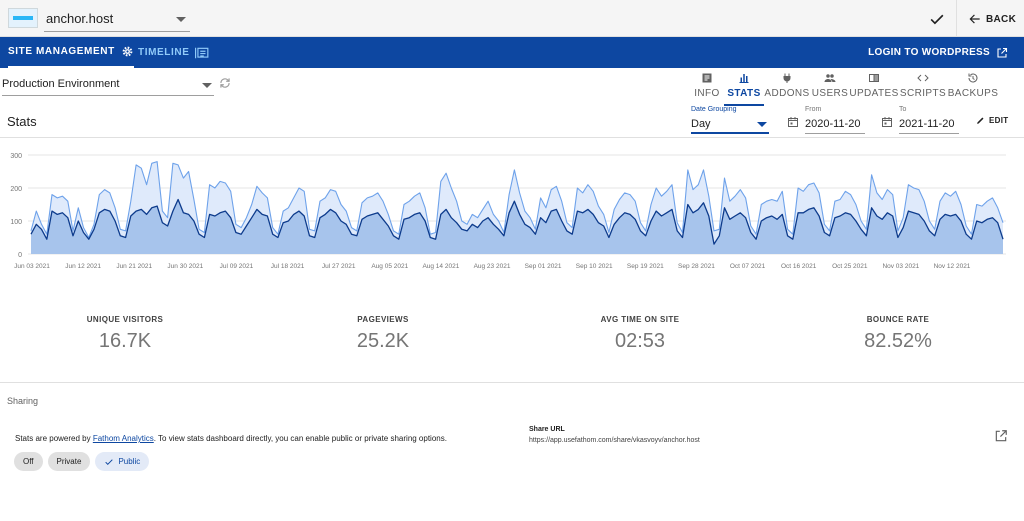 This screenshot has height=521, width=1024. What do you see at coordinates (164, 52) in the screenshot?
I see `tab-timeline-label: TIMELINE` at bounding box center [164, 52].